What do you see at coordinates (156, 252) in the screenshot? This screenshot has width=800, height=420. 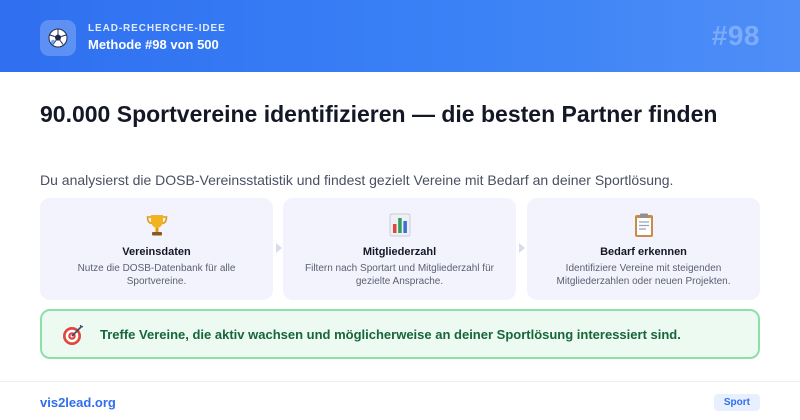 I see `step-title: Vereinsdaten` at bounding box center [156, 252].